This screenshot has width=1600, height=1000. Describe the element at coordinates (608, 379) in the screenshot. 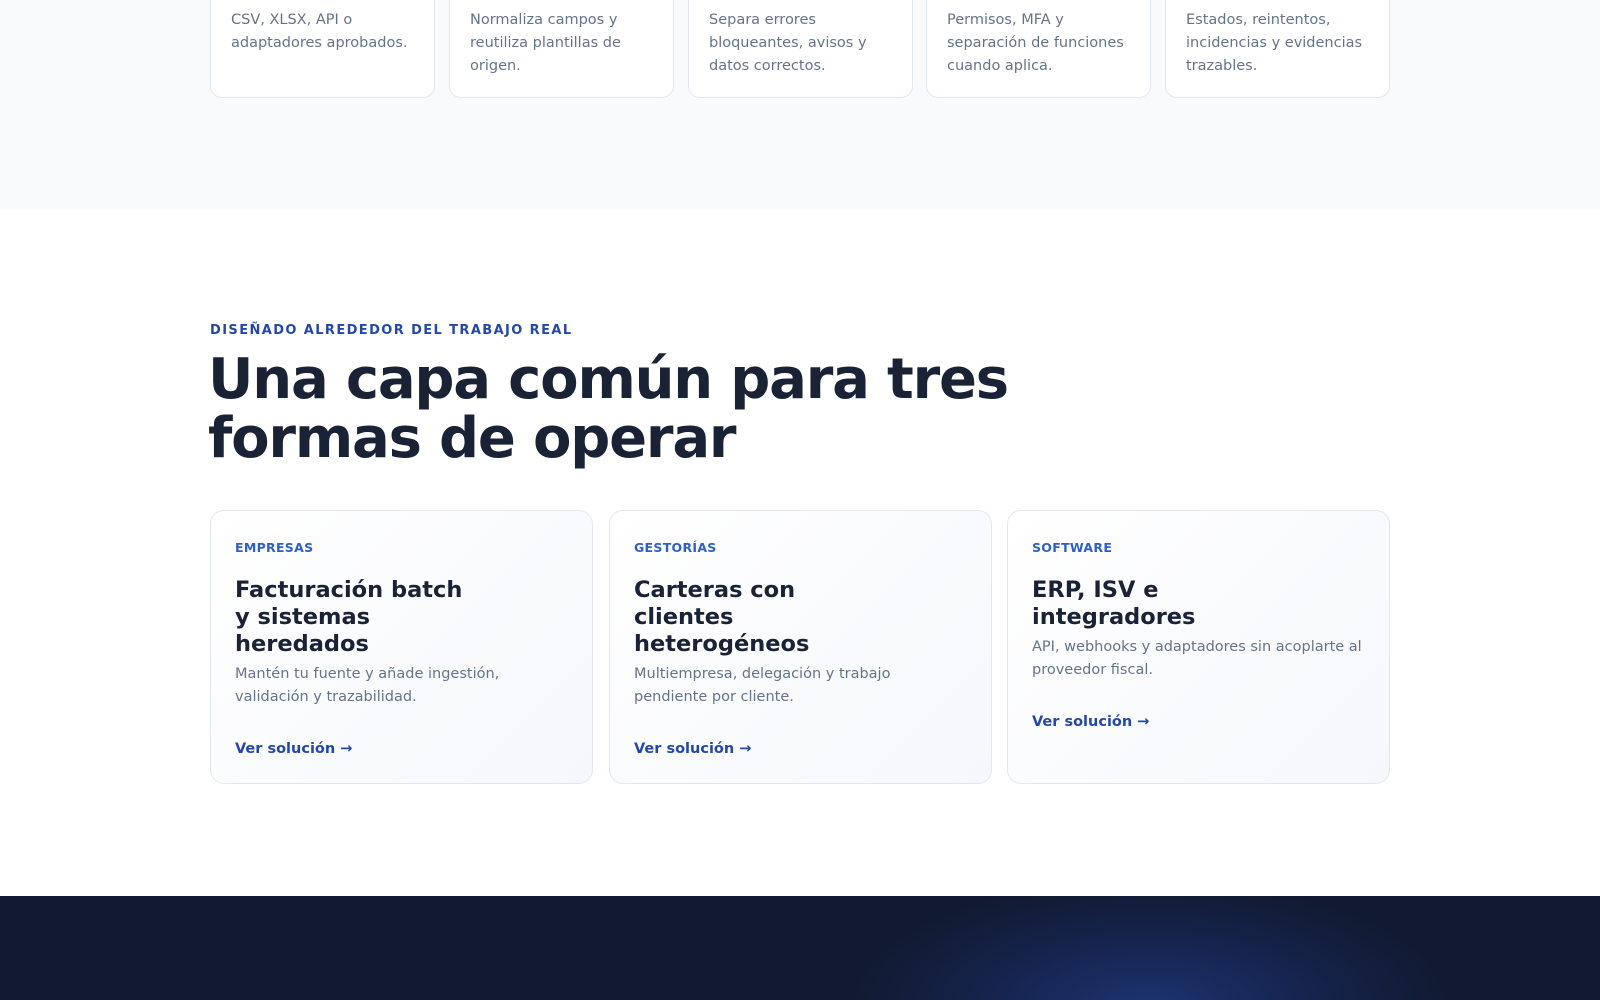

I see `section-title-line1: Una capa común para tres` at that location.